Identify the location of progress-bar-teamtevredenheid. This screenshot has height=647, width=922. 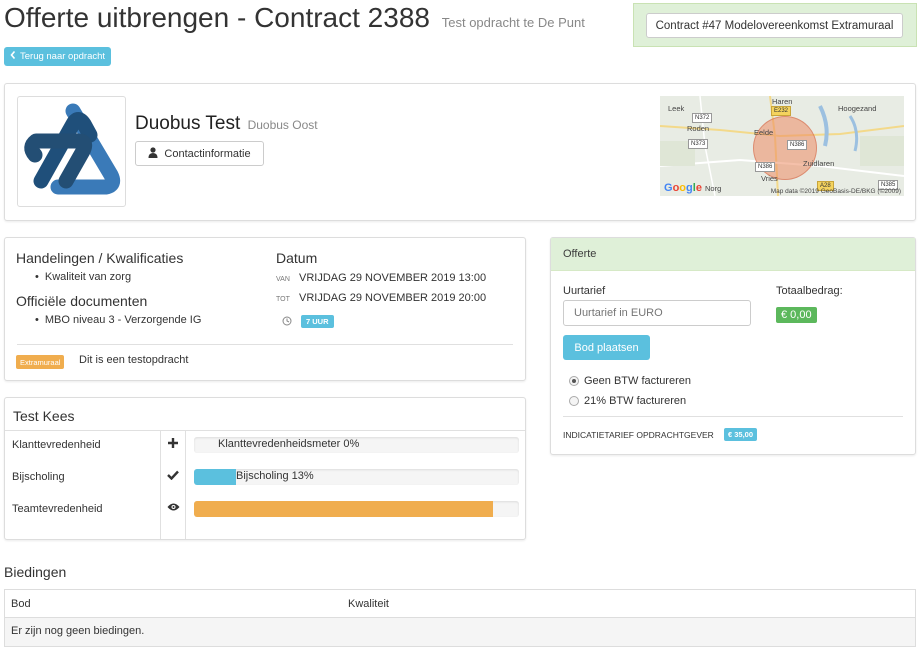
(356, 509).